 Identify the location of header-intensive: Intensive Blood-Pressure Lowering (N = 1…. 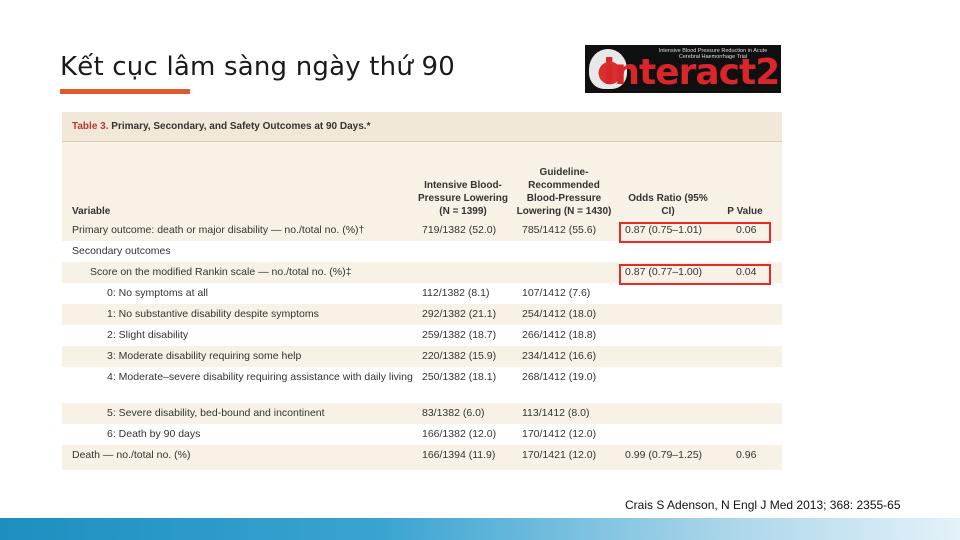
(463, 198).